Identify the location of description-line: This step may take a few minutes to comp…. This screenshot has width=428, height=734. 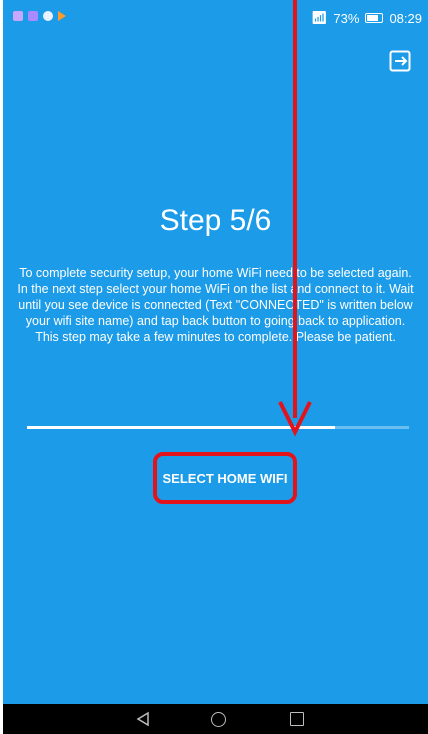
(215, 337).